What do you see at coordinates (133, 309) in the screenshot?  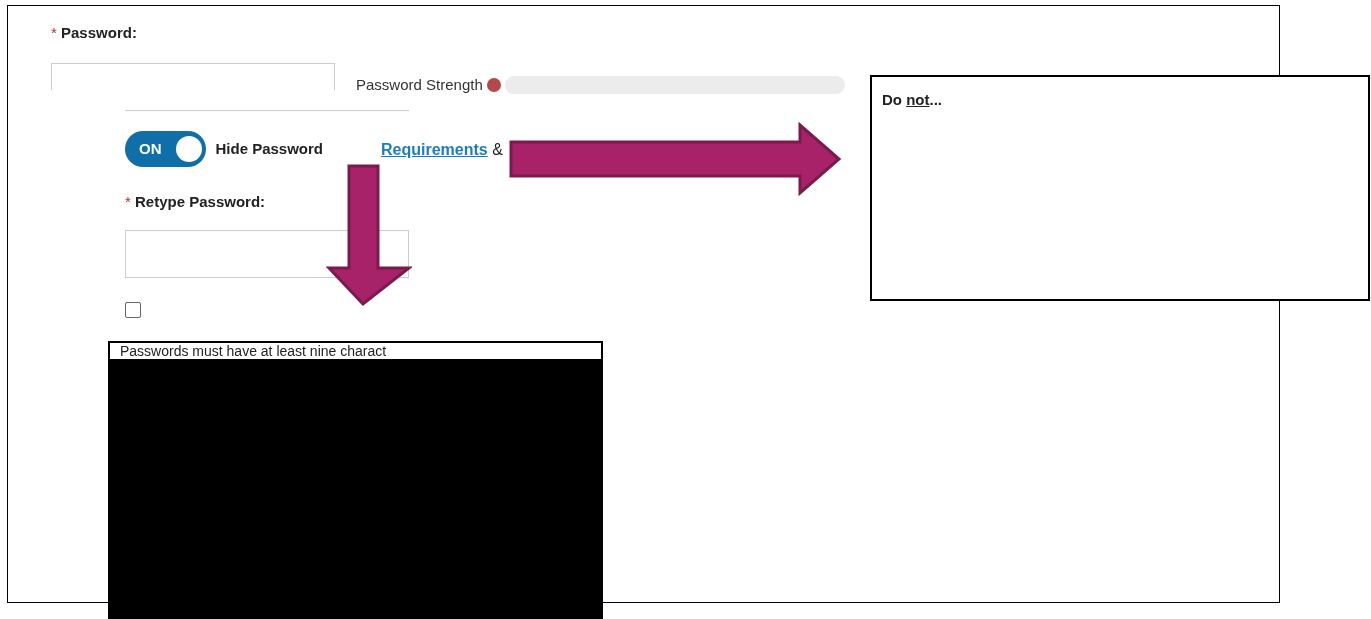 I see `checkbox` at bounding box center [133, 309].